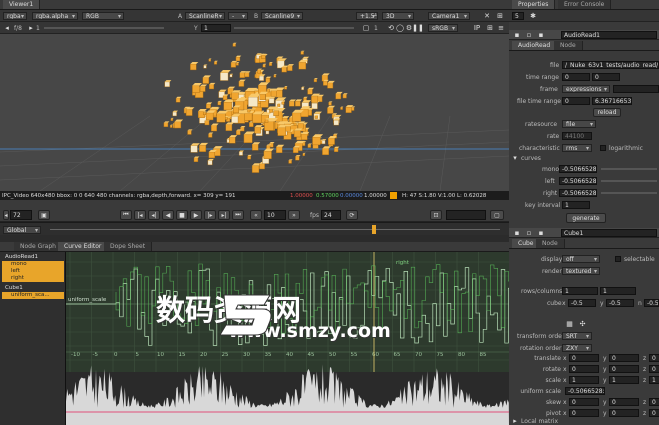  I want to click on local-matrix-collapse-icon: ▸, so click(515, 421).